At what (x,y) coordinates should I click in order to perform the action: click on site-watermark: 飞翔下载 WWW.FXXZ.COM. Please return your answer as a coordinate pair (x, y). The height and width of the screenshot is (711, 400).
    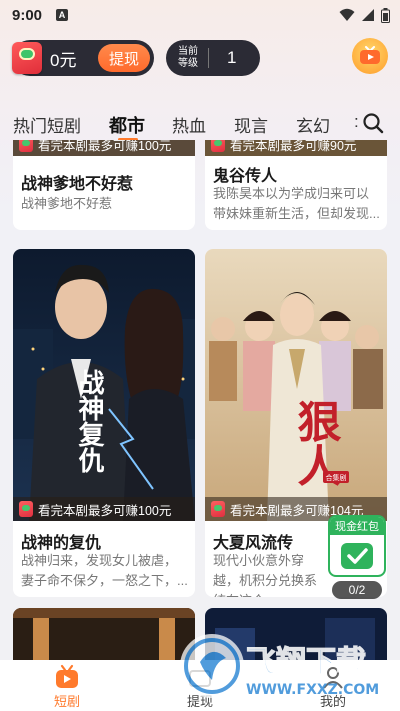
    Looking at the image, I should click on (279, 666).